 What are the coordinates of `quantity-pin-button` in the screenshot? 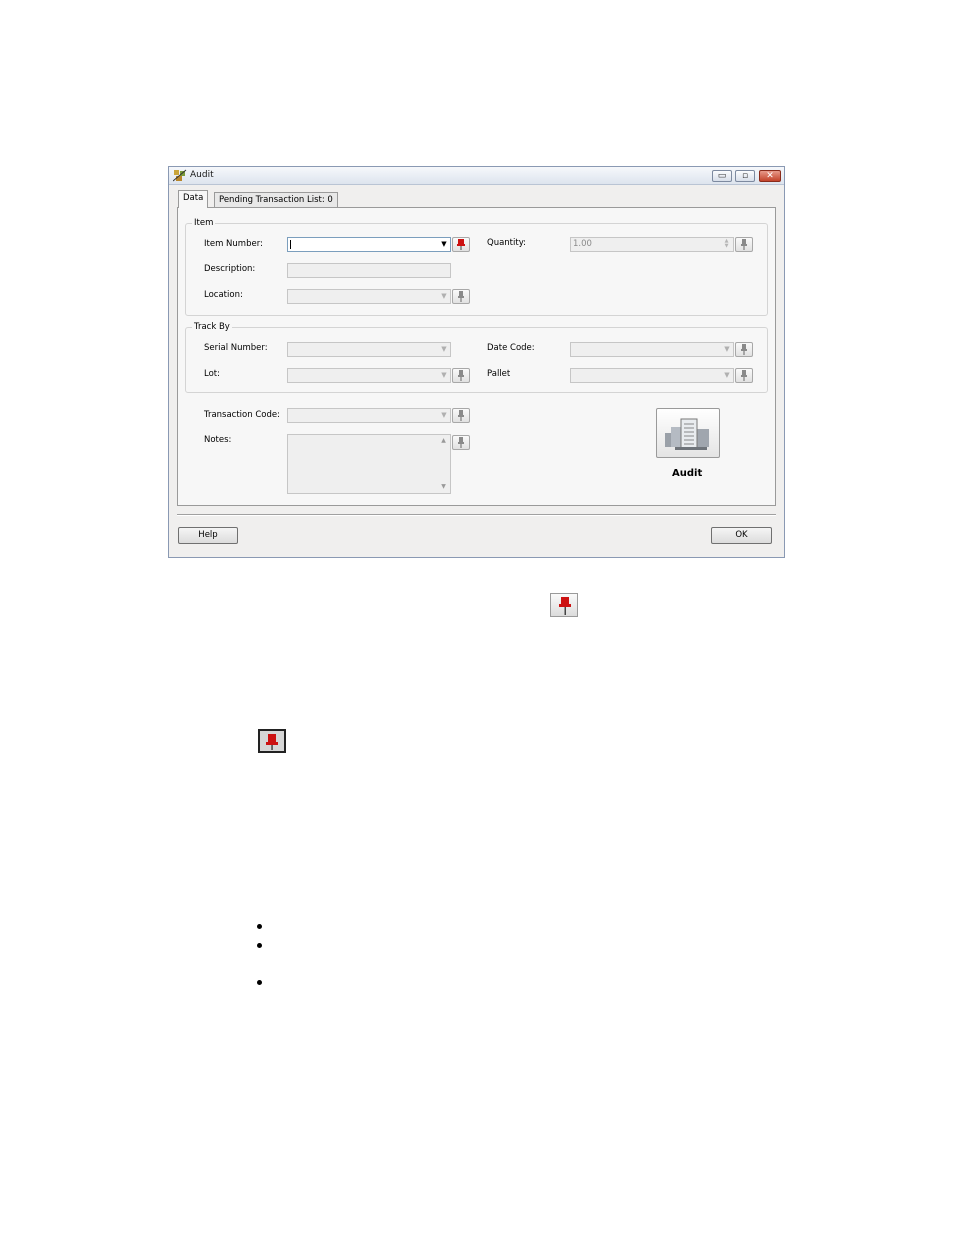 It's located at (744, 244).